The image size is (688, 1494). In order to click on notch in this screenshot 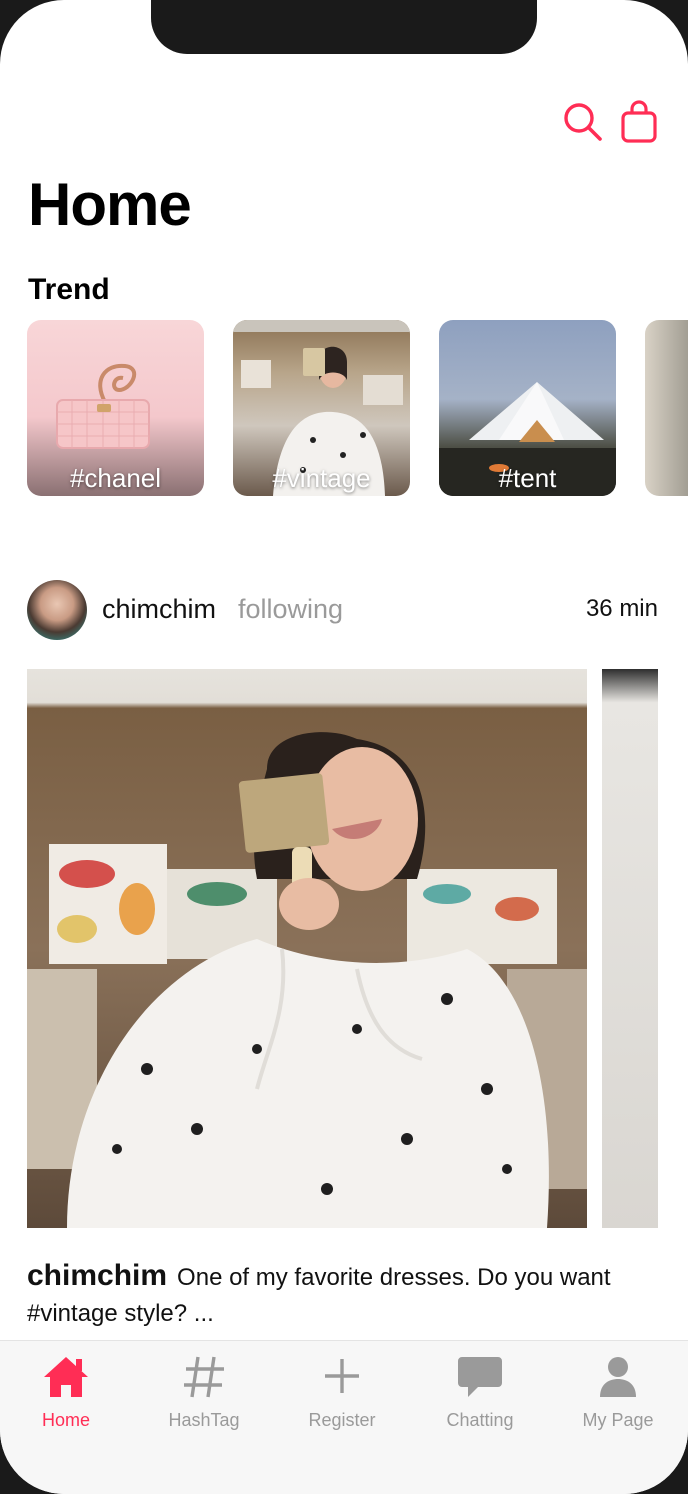, I will do `click(344, 27)`.